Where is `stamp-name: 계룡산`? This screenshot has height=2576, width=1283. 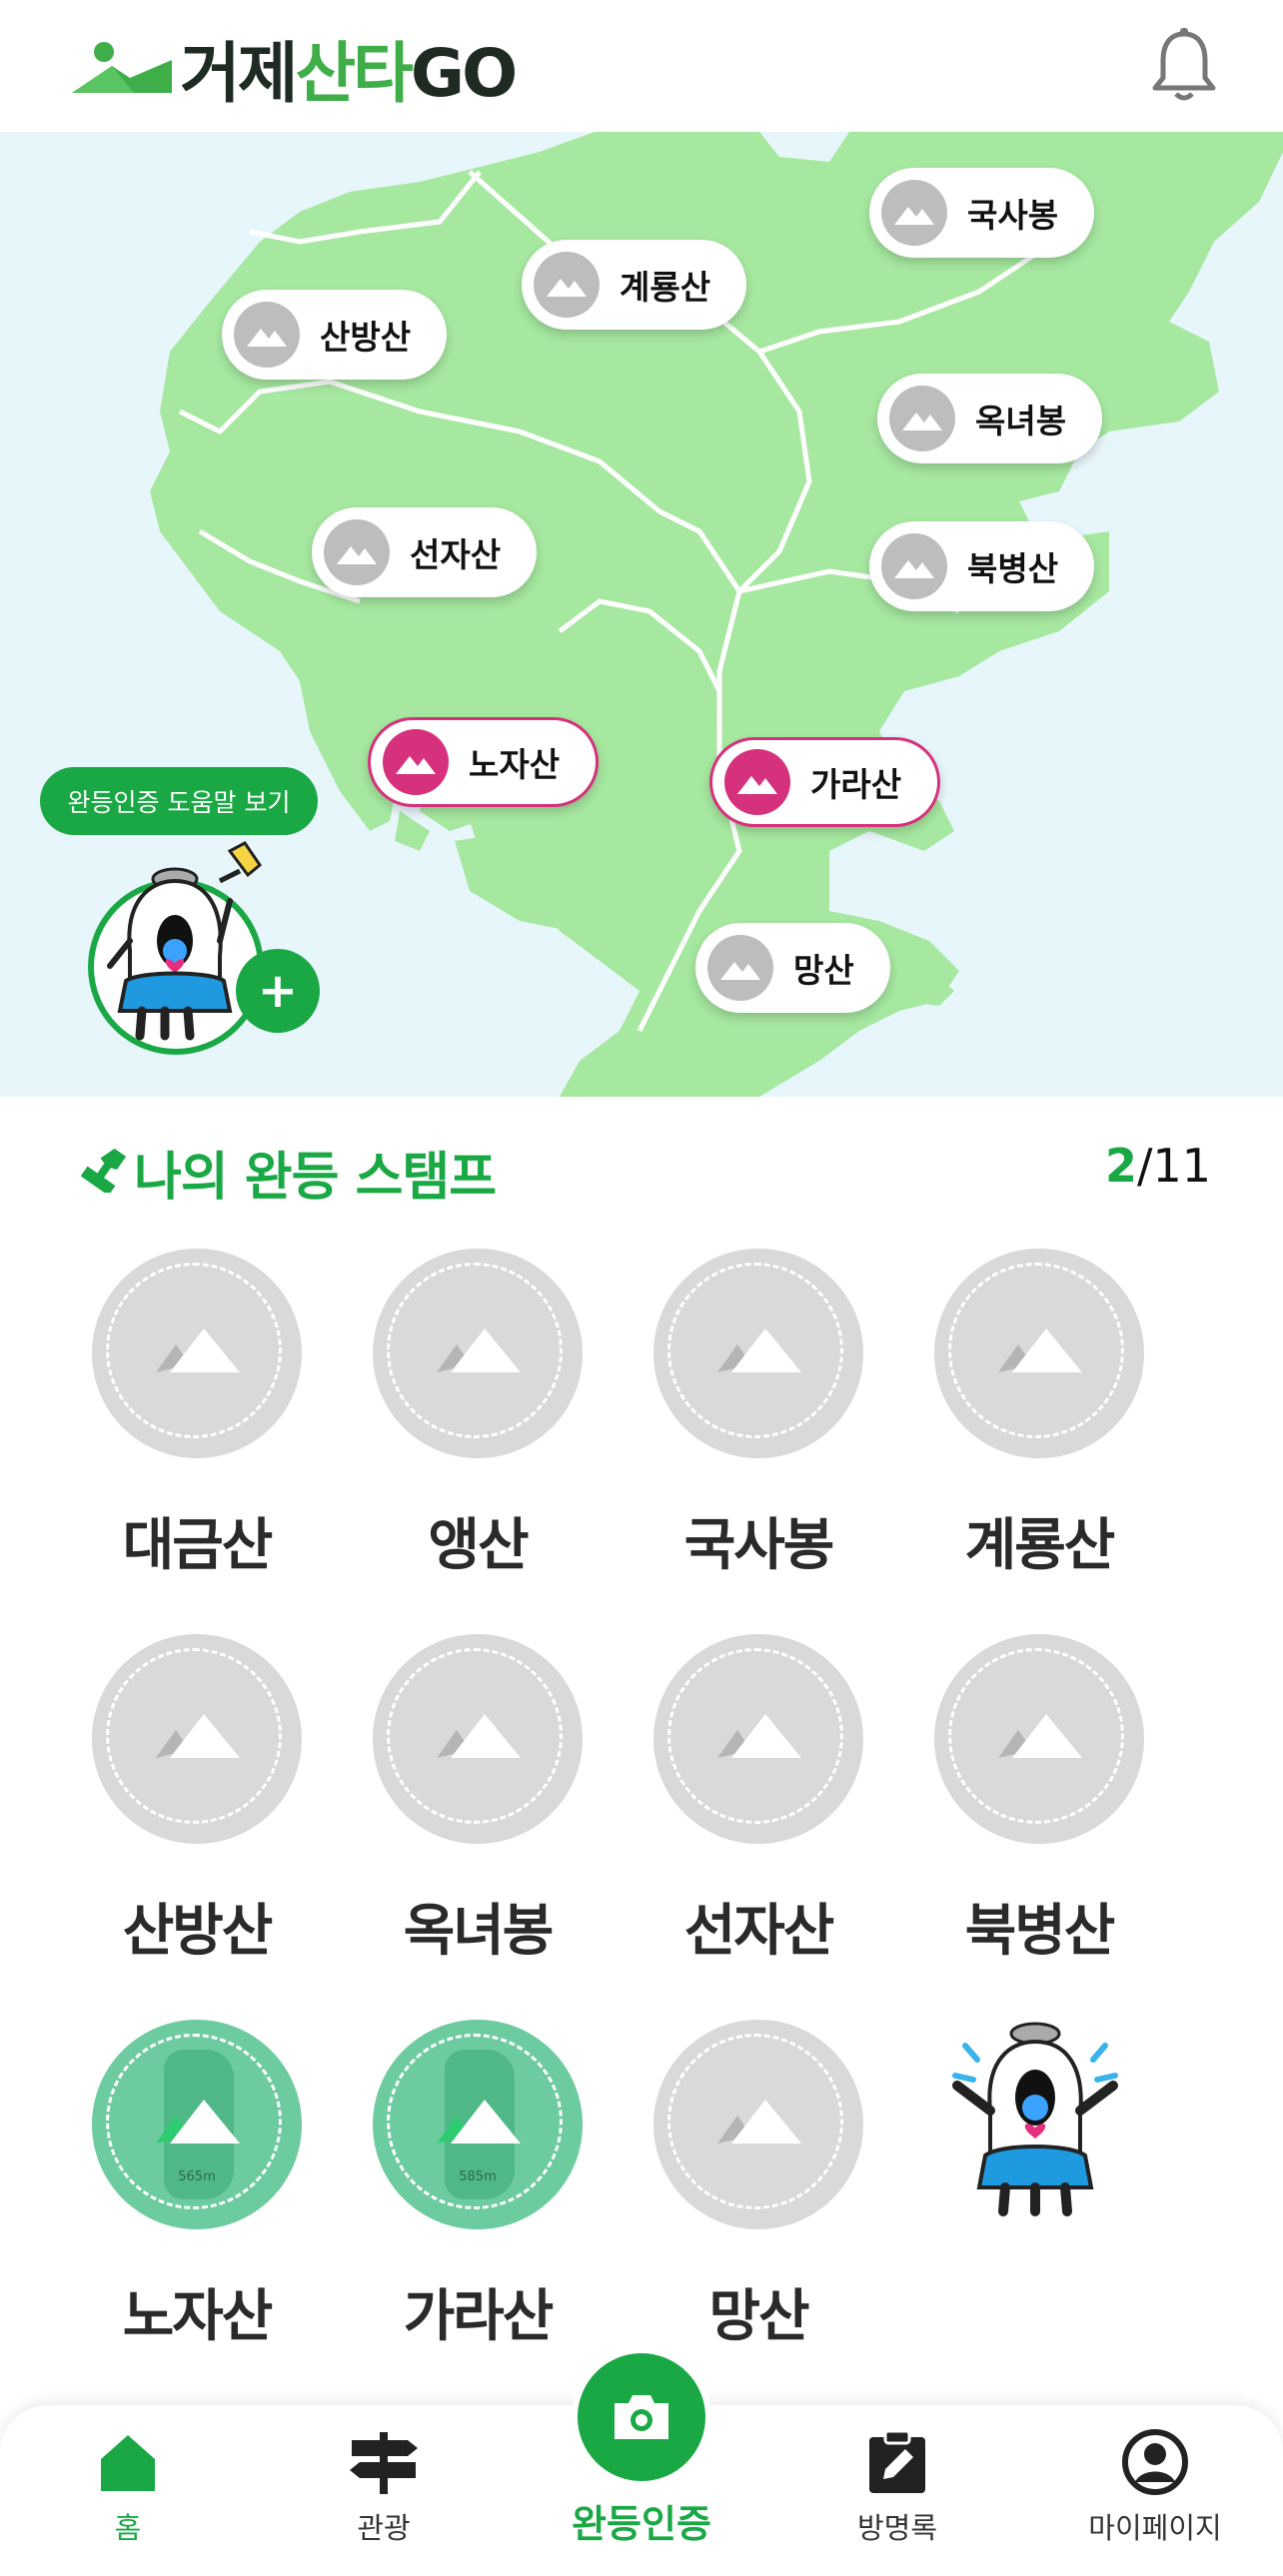
stamp-name: 계룡산 is located at coordinates (1040, 1546).